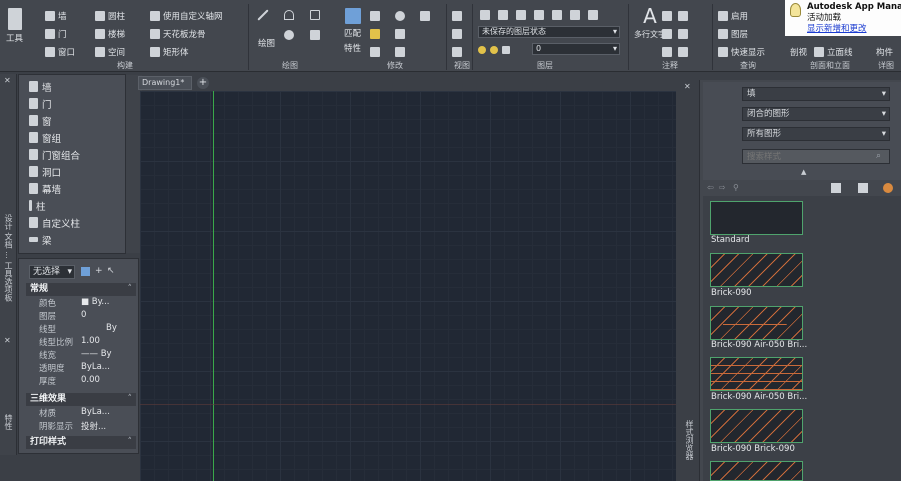 The image size is (901, 481). Describe the element at coordinates (798, 52) in the screenshot. I see `section-button: 剖视` at that location.